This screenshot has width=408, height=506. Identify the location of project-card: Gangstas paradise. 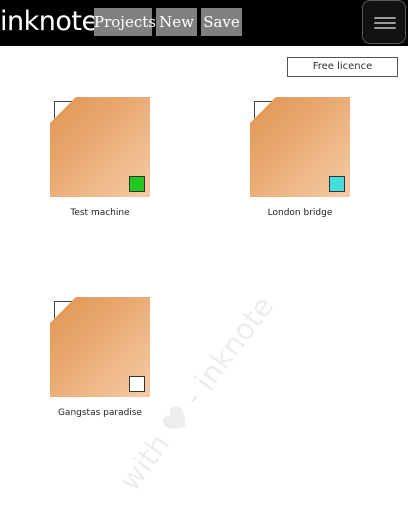
(100, 362).